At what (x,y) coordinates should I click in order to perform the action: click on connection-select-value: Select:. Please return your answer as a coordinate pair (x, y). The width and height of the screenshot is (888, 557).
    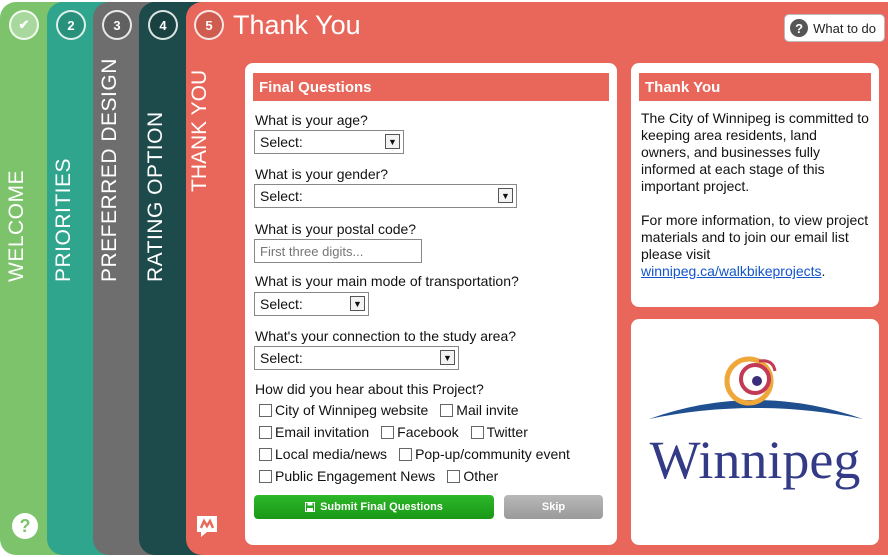
    Looking at the image, I should click on (281, 358).